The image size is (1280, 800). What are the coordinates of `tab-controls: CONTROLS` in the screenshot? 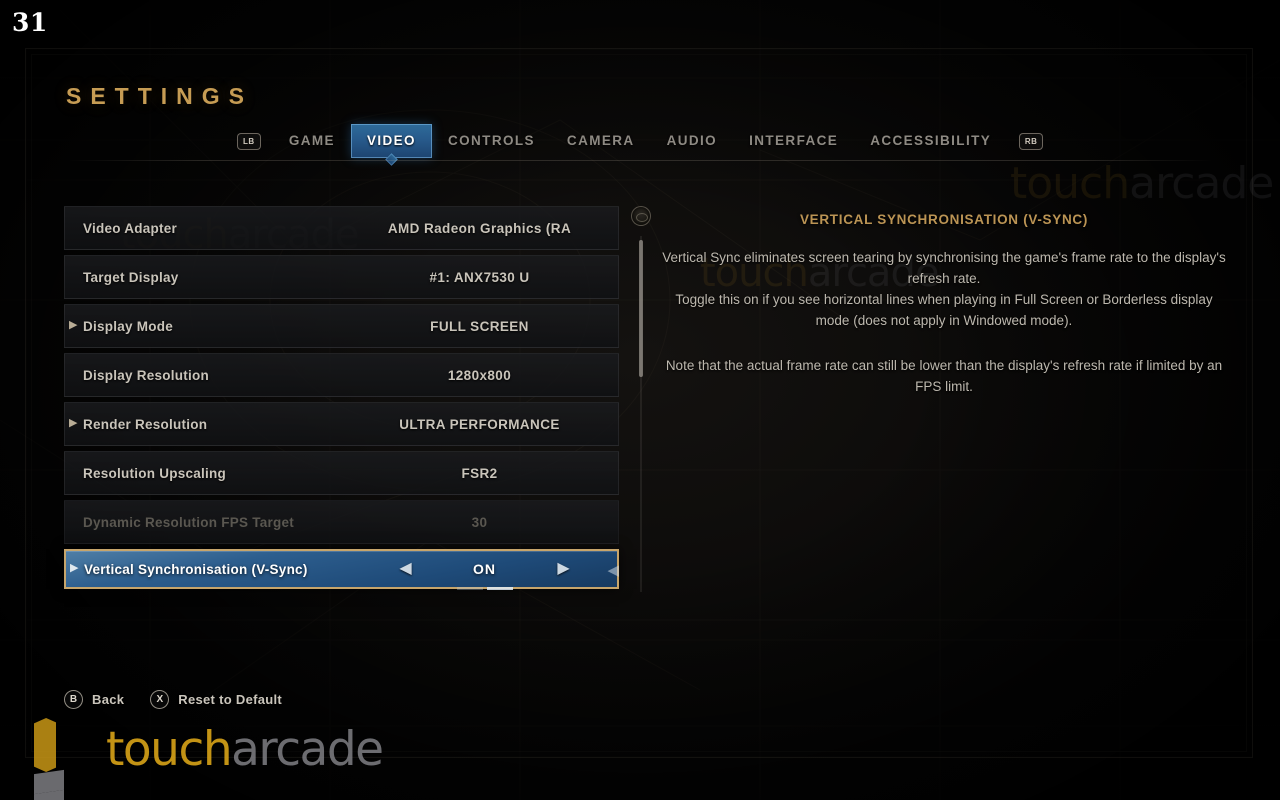 It's located at (491, 141).